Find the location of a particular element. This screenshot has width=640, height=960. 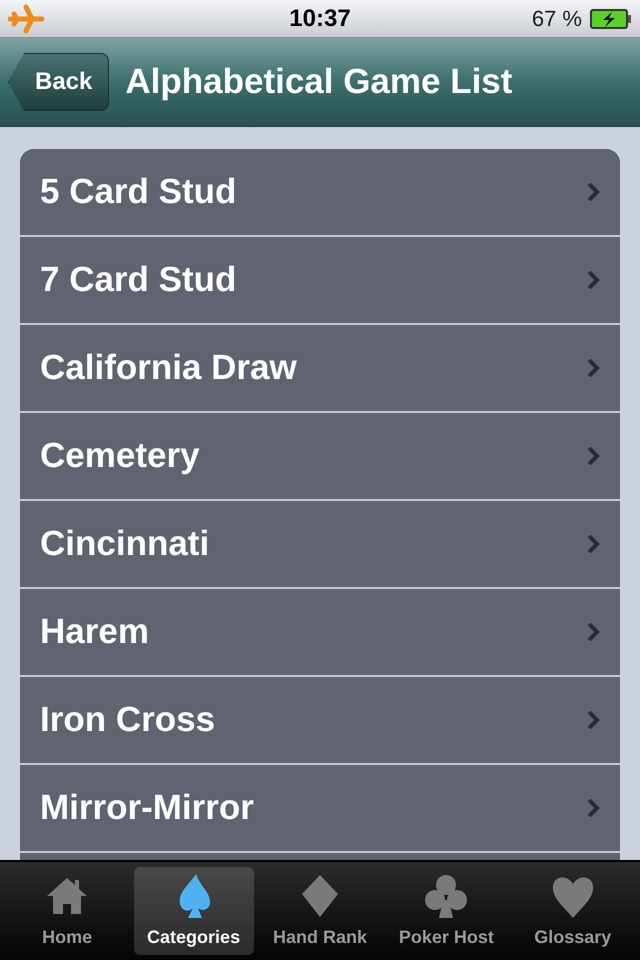

tab-bar-item: Categories is located at coordinates (194, 911).